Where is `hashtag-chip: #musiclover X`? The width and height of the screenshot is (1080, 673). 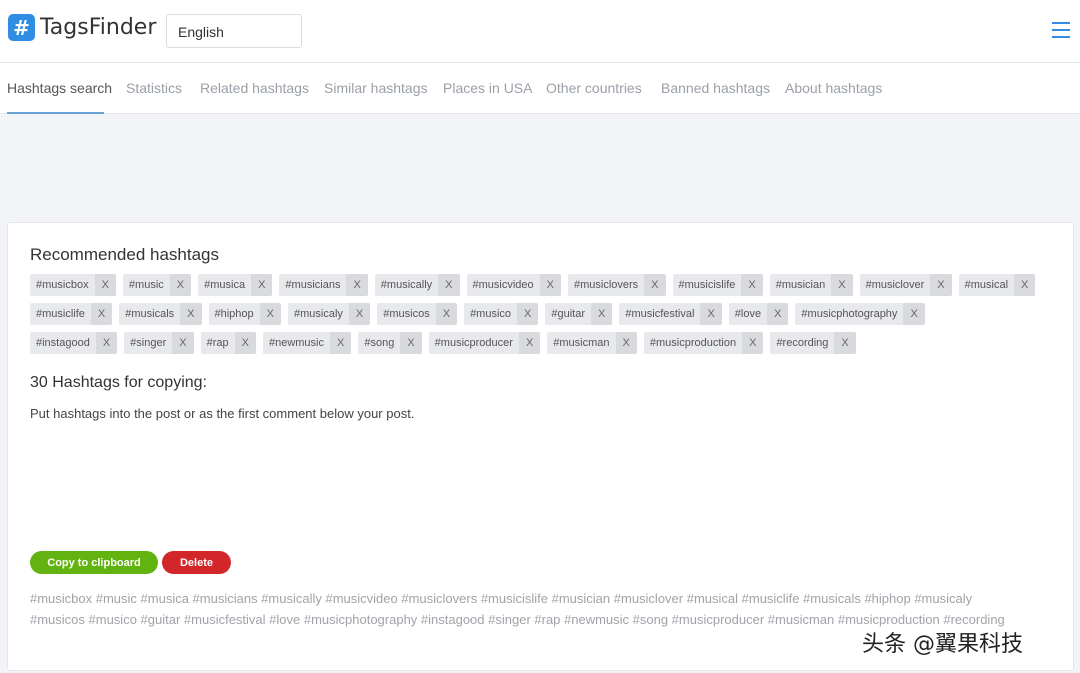
hashtag-chip: #musiclover X is located at coordinates (905, 285).